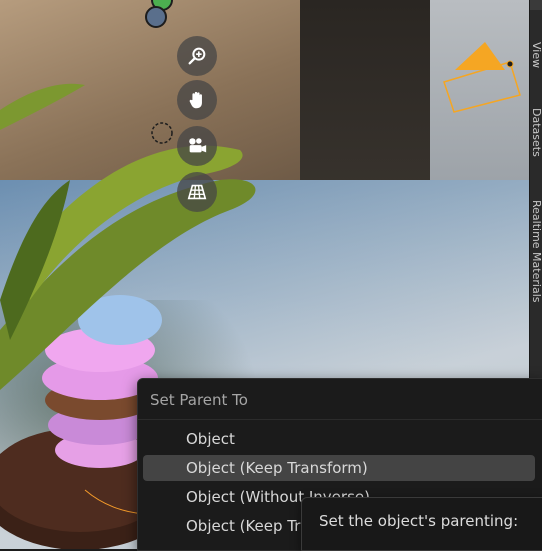  I want to click on menu-item-object-keep-transform: Object (Keep Transform), so click(339, 468).